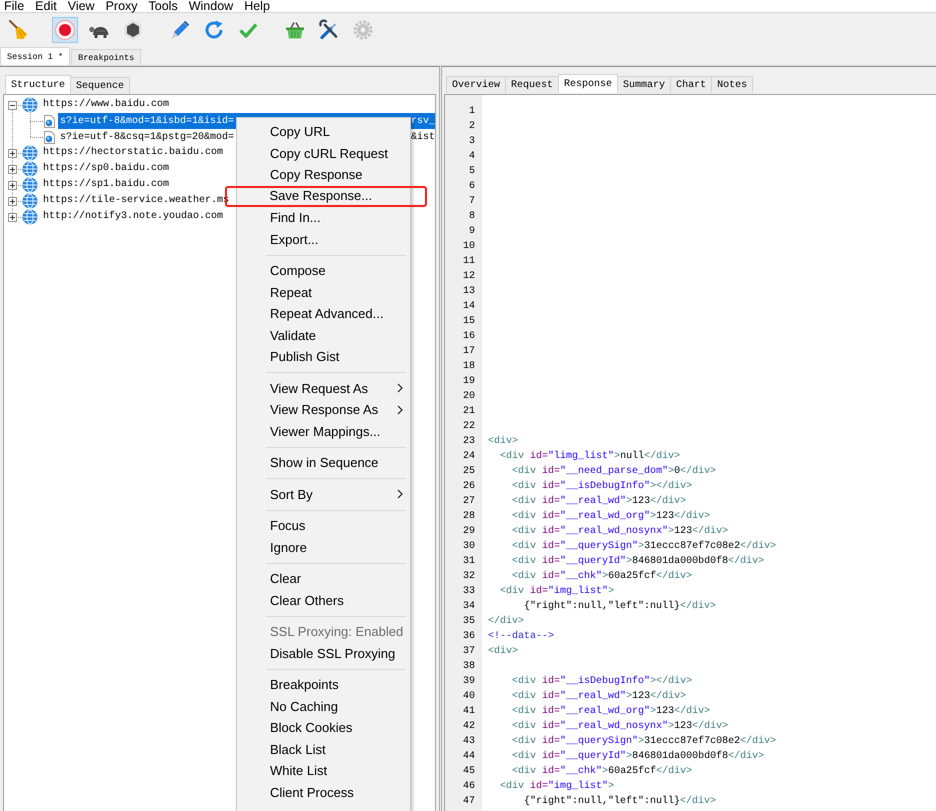 The height and width of the screenshot is (811, 936). Describe the element at coordinates (106, 169) in the screenshot. I see `tree-item: https://sp0.baidu.com` at that location.